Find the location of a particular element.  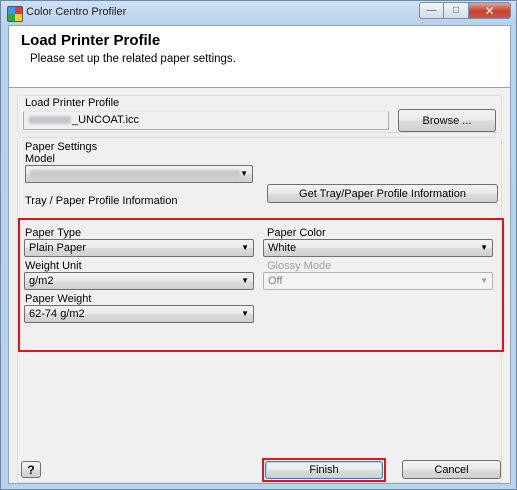

paper-type-value: Plain Paper is located at coordinates (57, 248).